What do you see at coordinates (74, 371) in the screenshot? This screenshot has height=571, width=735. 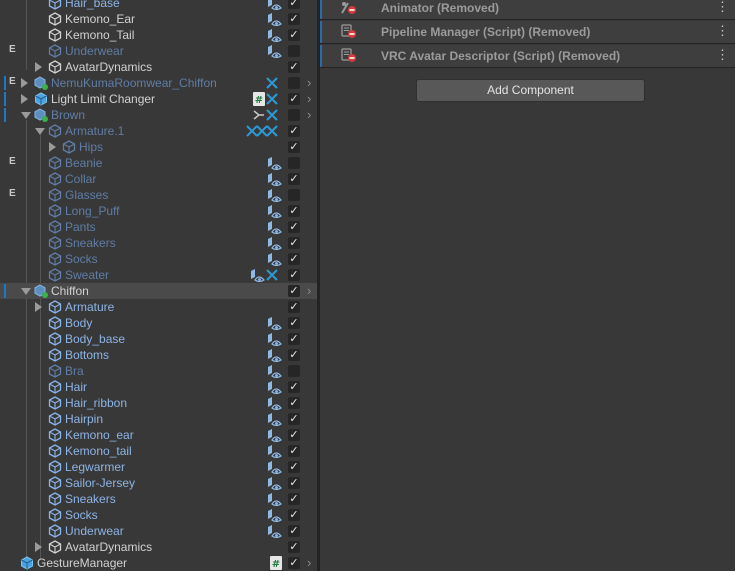 I see `hierarchy-item-label: Bra` at bounding box center [74, 371].